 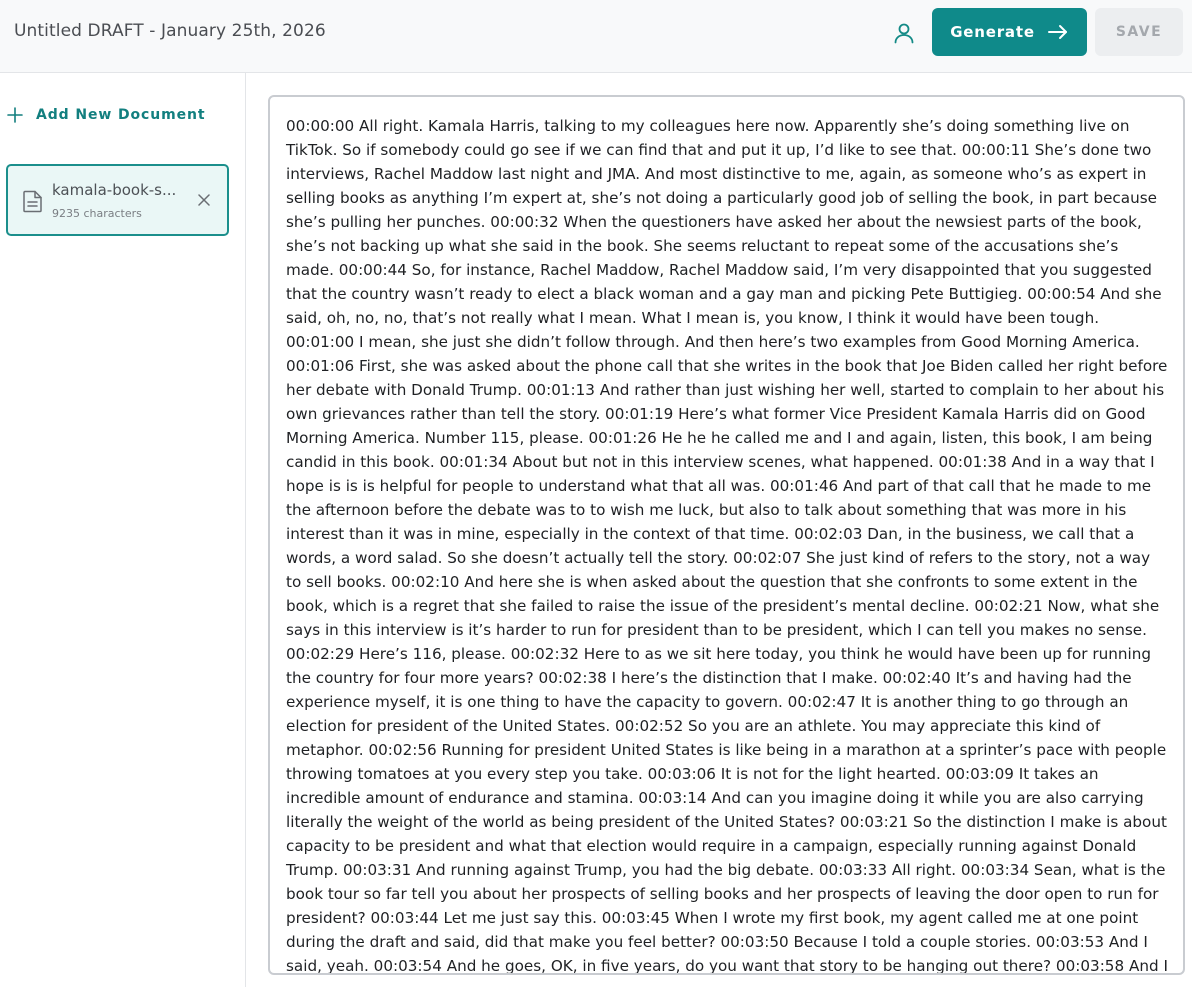 What do you see at coordinates (117, 200) in the screenshot?
I see `document-item: kamala-book-s... 9235 characters` at bounding box center [117, 200].